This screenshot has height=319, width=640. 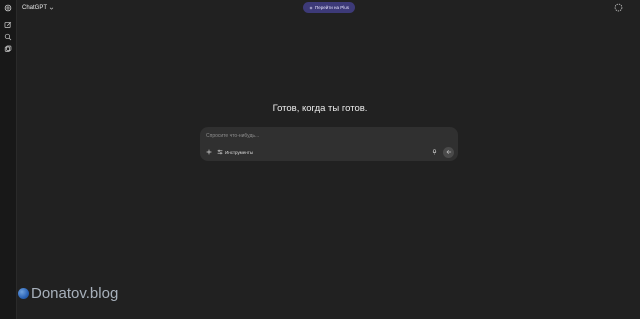 I want to click on sidebar, so click(x=8, y=159).